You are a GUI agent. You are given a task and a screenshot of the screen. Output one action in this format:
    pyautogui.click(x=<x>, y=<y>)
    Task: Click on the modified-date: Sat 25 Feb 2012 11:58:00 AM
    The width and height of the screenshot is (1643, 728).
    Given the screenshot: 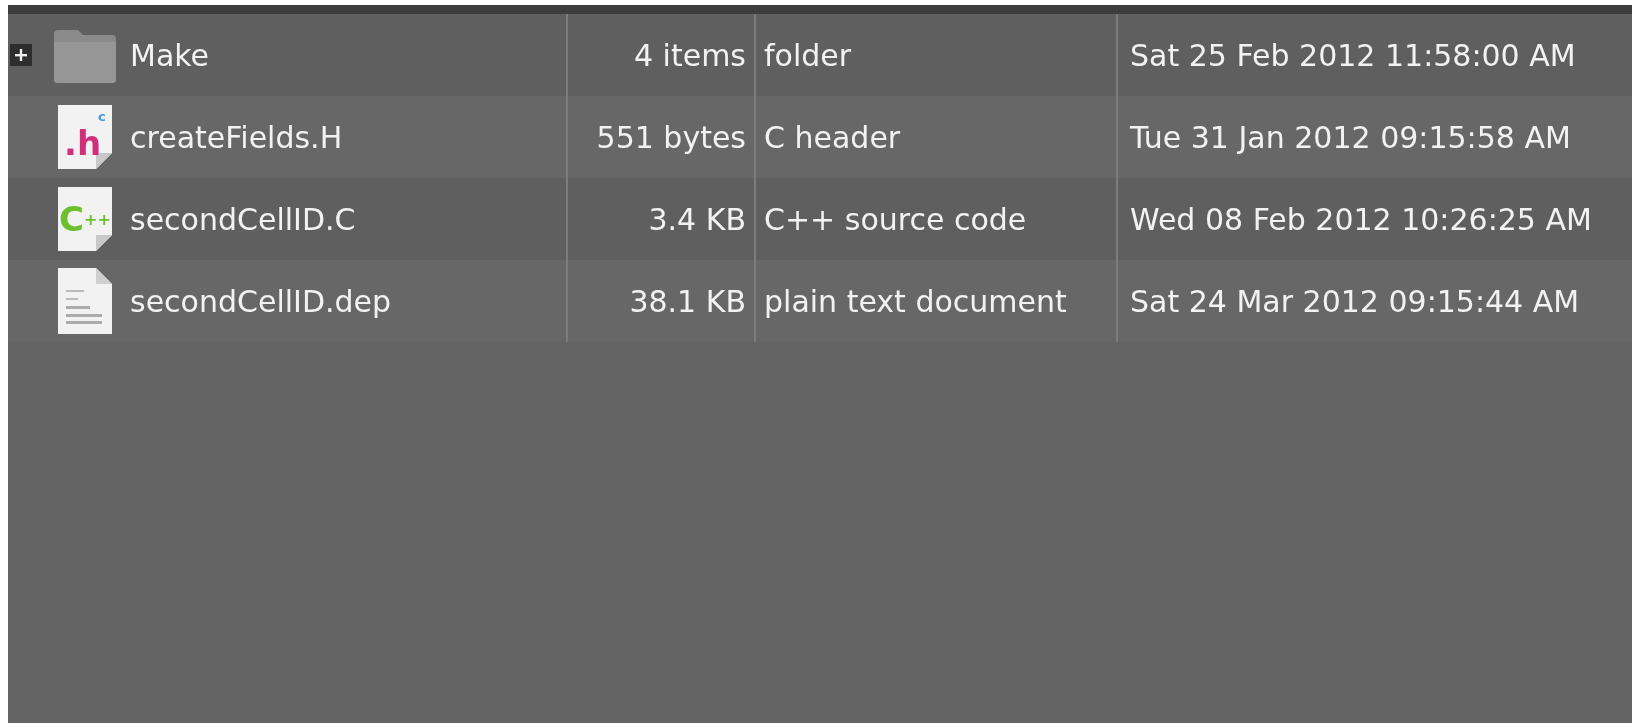 What is the action you would take?
    pyautogui.click(x=1353, y=55)
    